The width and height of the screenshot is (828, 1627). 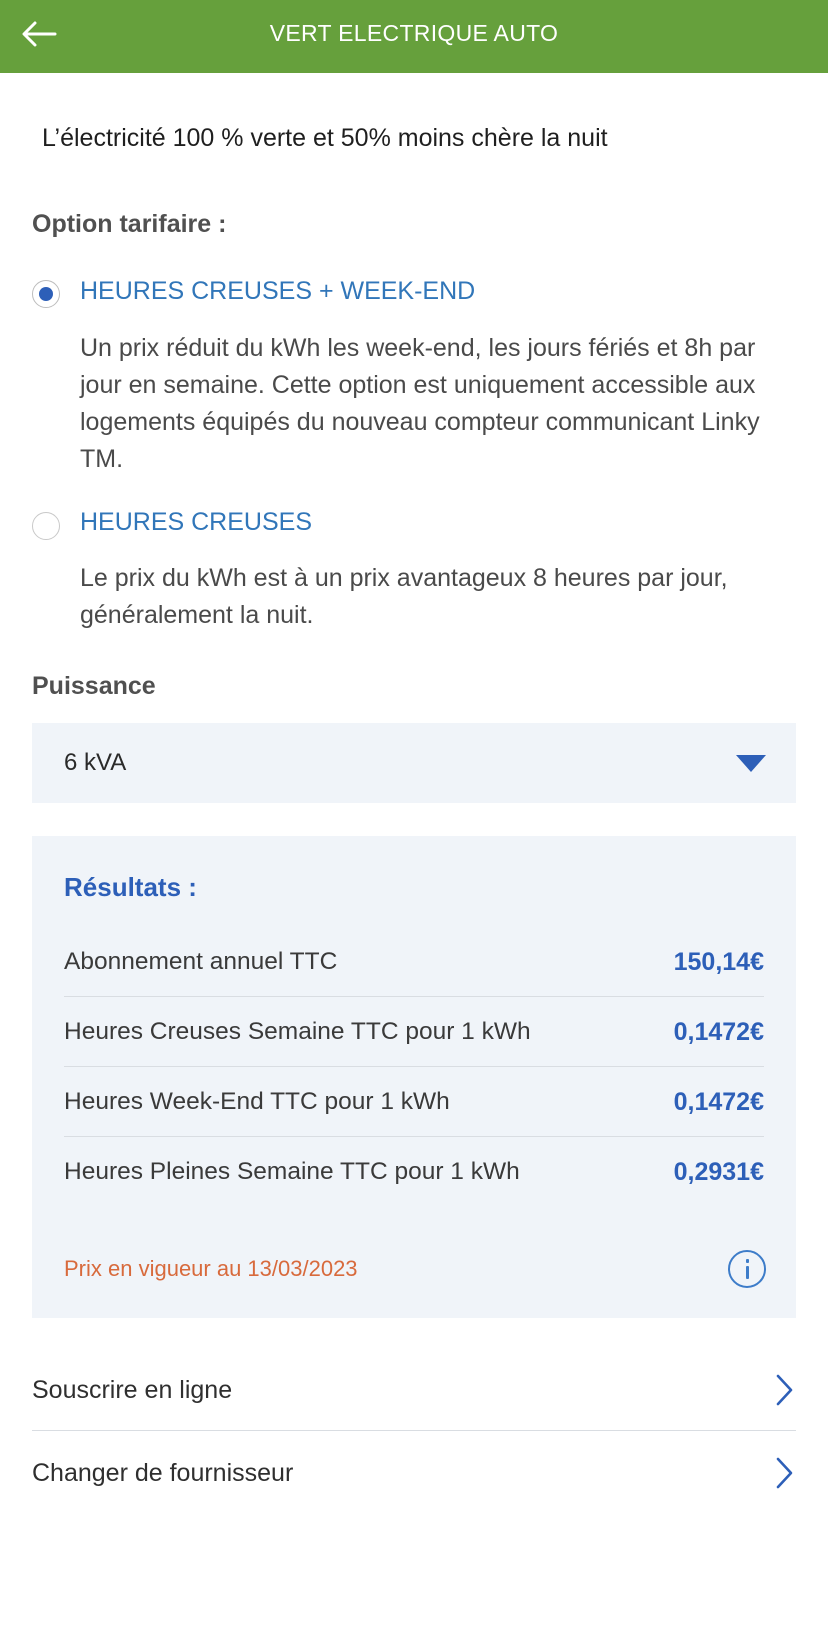 What do you see at coordinates (129, 224) in the screenshot?
I see `tariff-option-label: Option tarifaire :` at bounding box center [129, 224].